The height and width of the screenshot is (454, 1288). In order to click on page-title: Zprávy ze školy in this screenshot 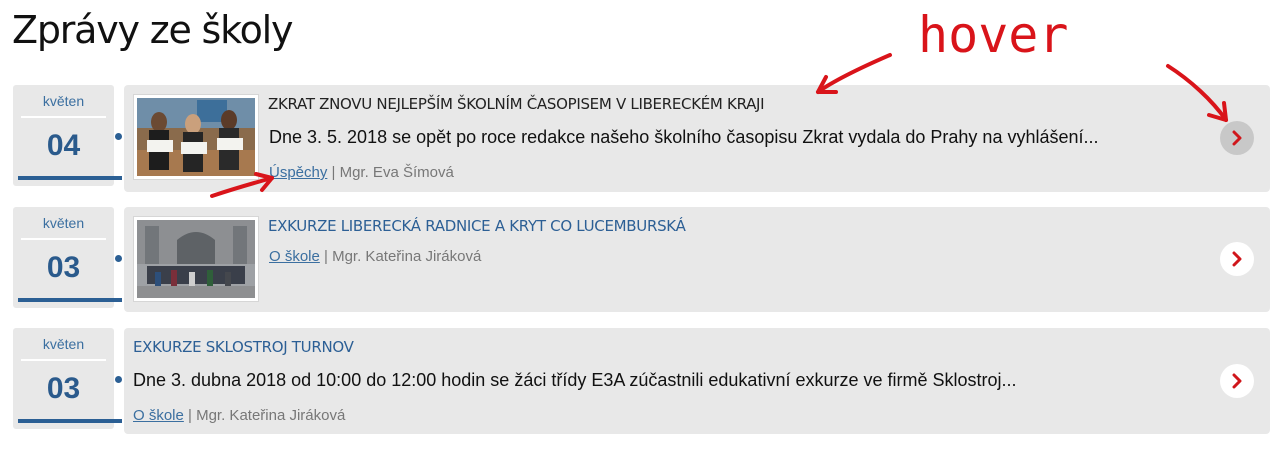, I will do `click(152, 30)`.